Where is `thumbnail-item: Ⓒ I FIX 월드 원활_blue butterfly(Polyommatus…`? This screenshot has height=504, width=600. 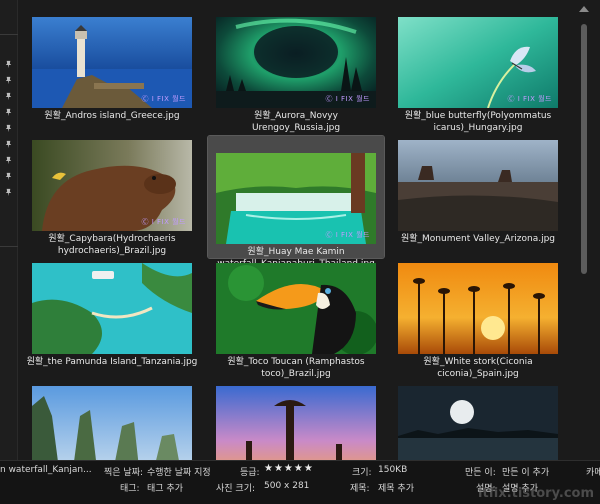 thumbnail-item: Ⓒ I FIX 월드 원활_blue butterfly(Polyommatus… is located at coordinates (478, 66).